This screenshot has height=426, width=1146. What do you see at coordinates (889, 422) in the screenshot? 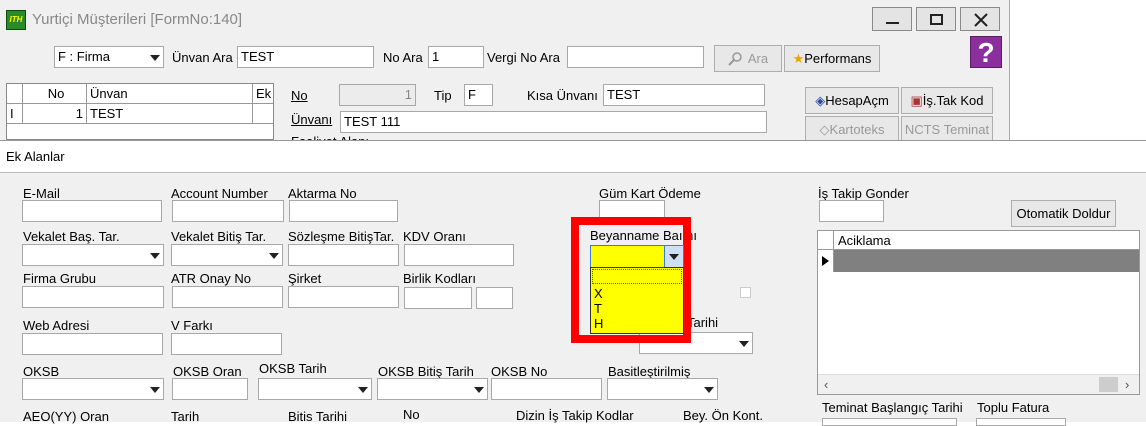
I see `teminat-field` at bounding box center [889, 422].